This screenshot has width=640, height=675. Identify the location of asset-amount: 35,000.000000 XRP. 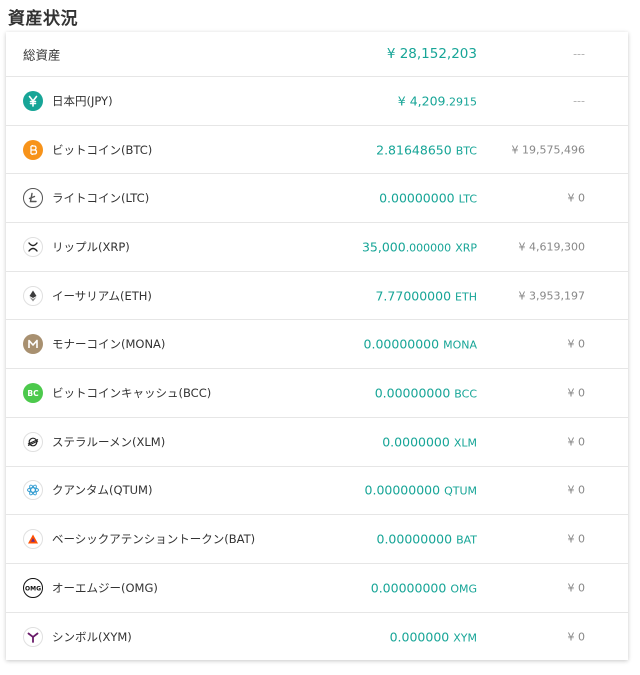
(419, 247).